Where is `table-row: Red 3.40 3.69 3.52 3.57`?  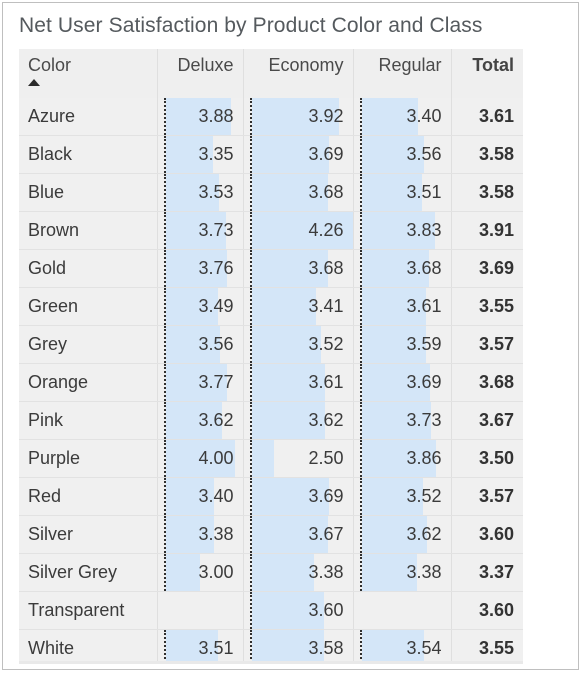
table-row: Red 3.40 3.69 3.52 3.57 is located at coordinates (271, 496).